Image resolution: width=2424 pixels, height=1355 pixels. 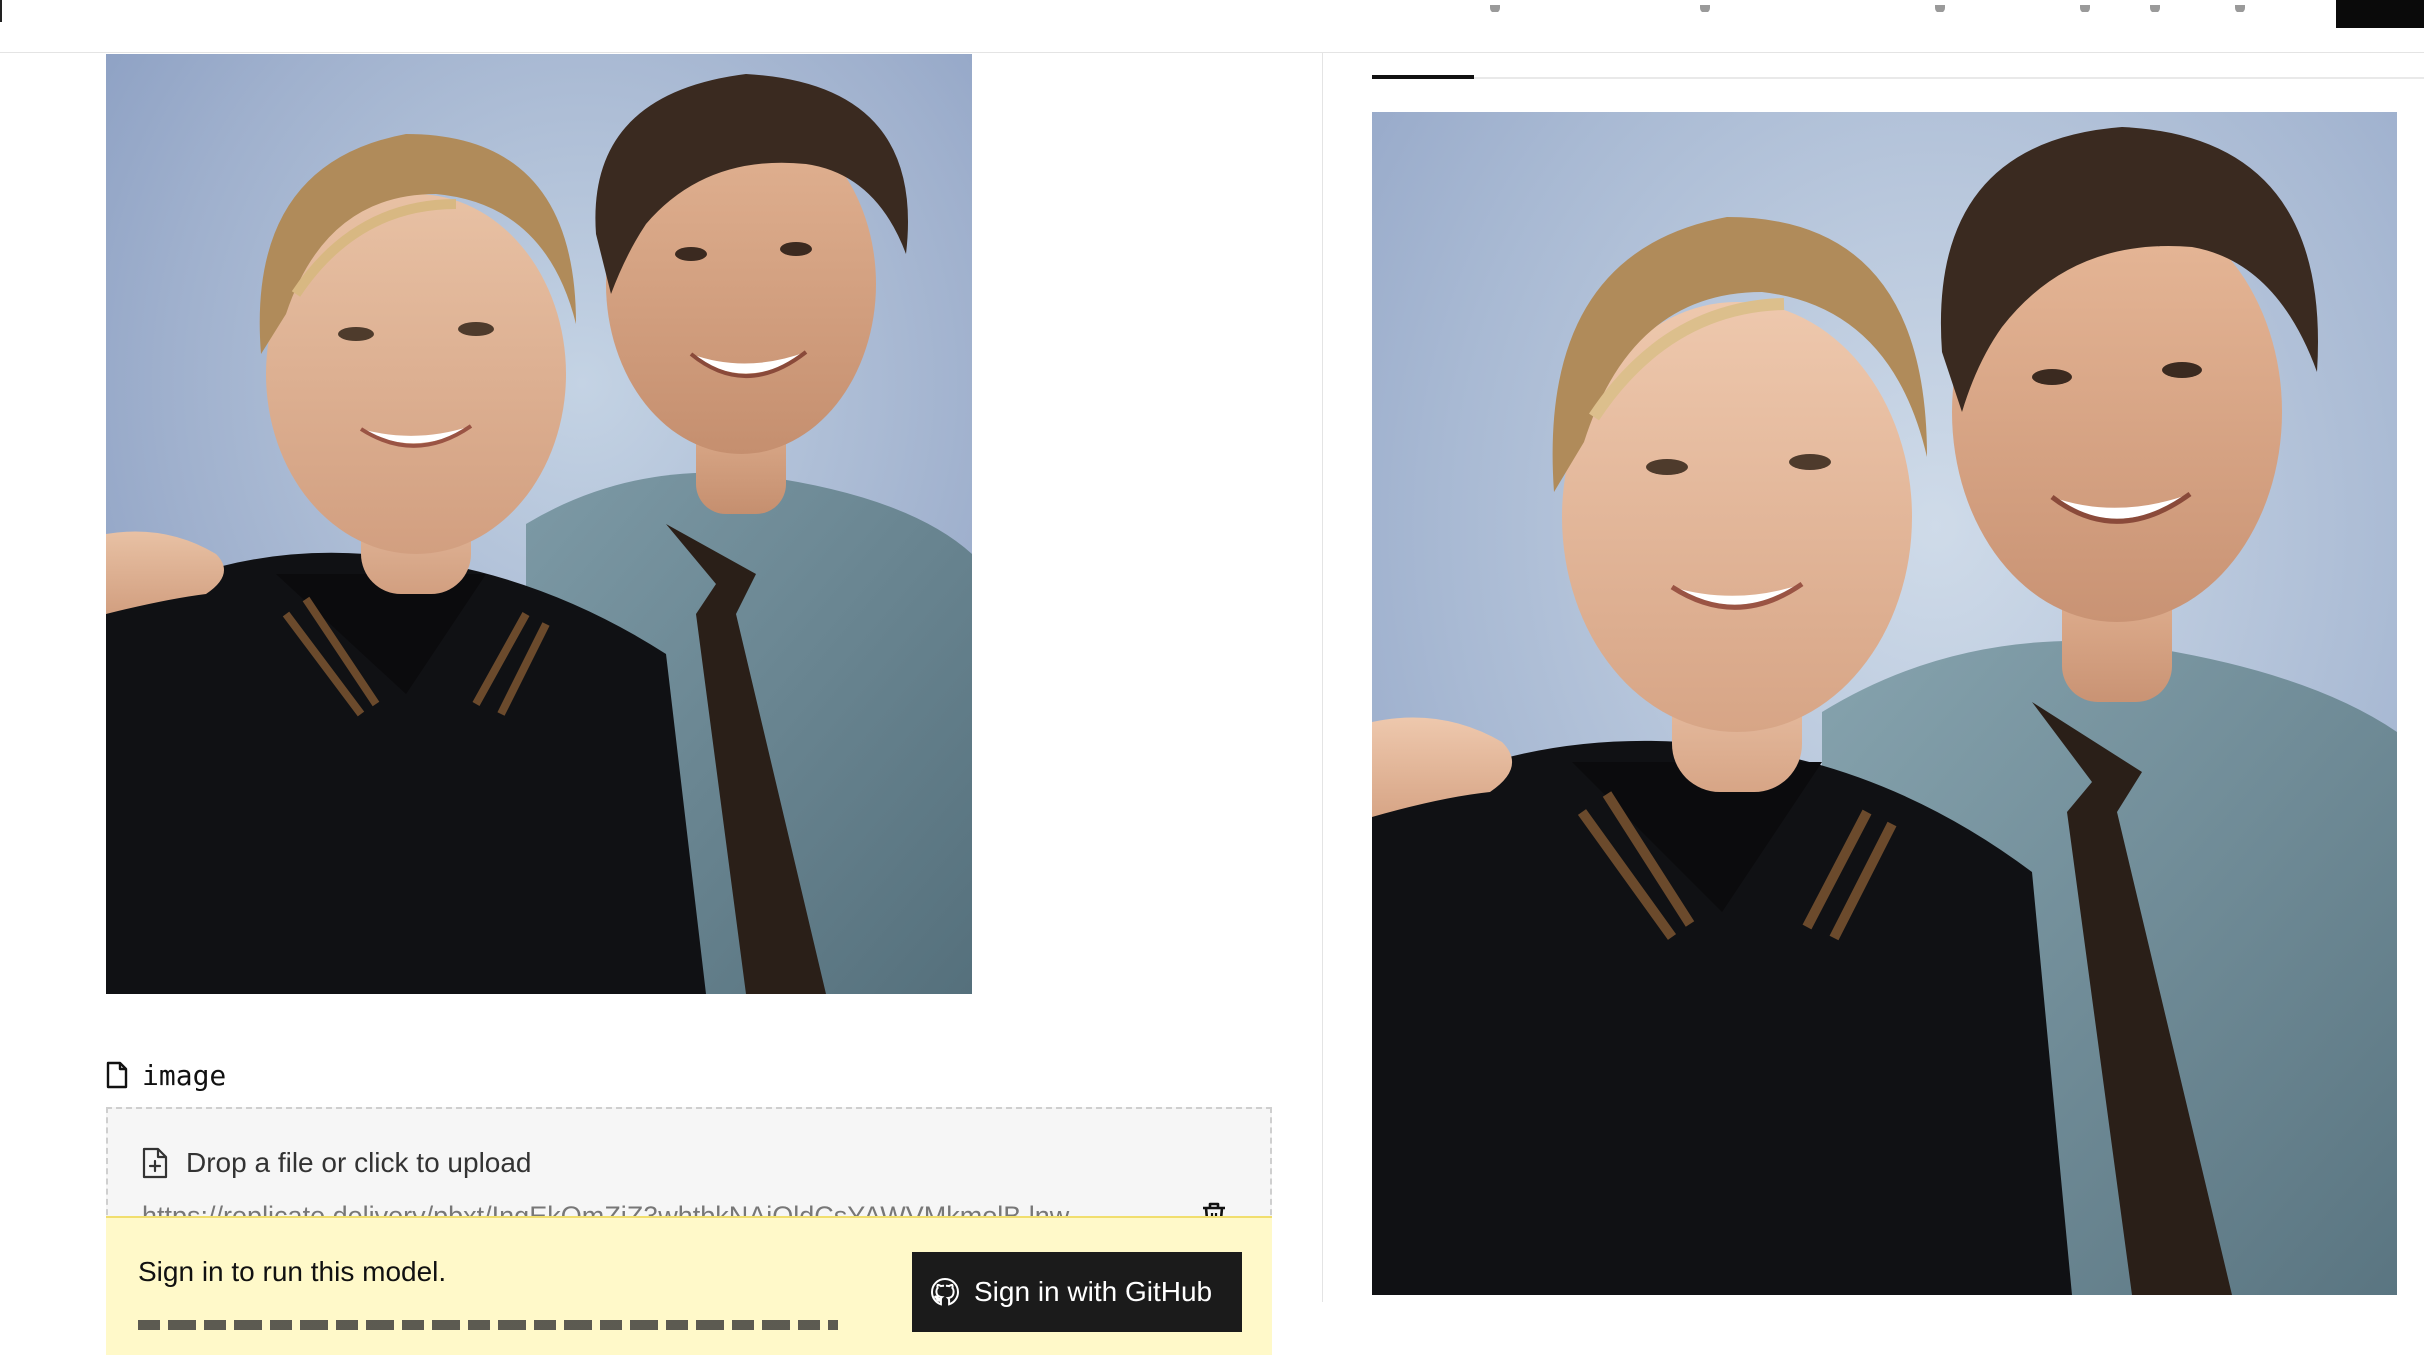 What do you see at coordinates (155, 1163) in the screenshot?
I see `file-plus-icon` at bounding box center [155, 1163].